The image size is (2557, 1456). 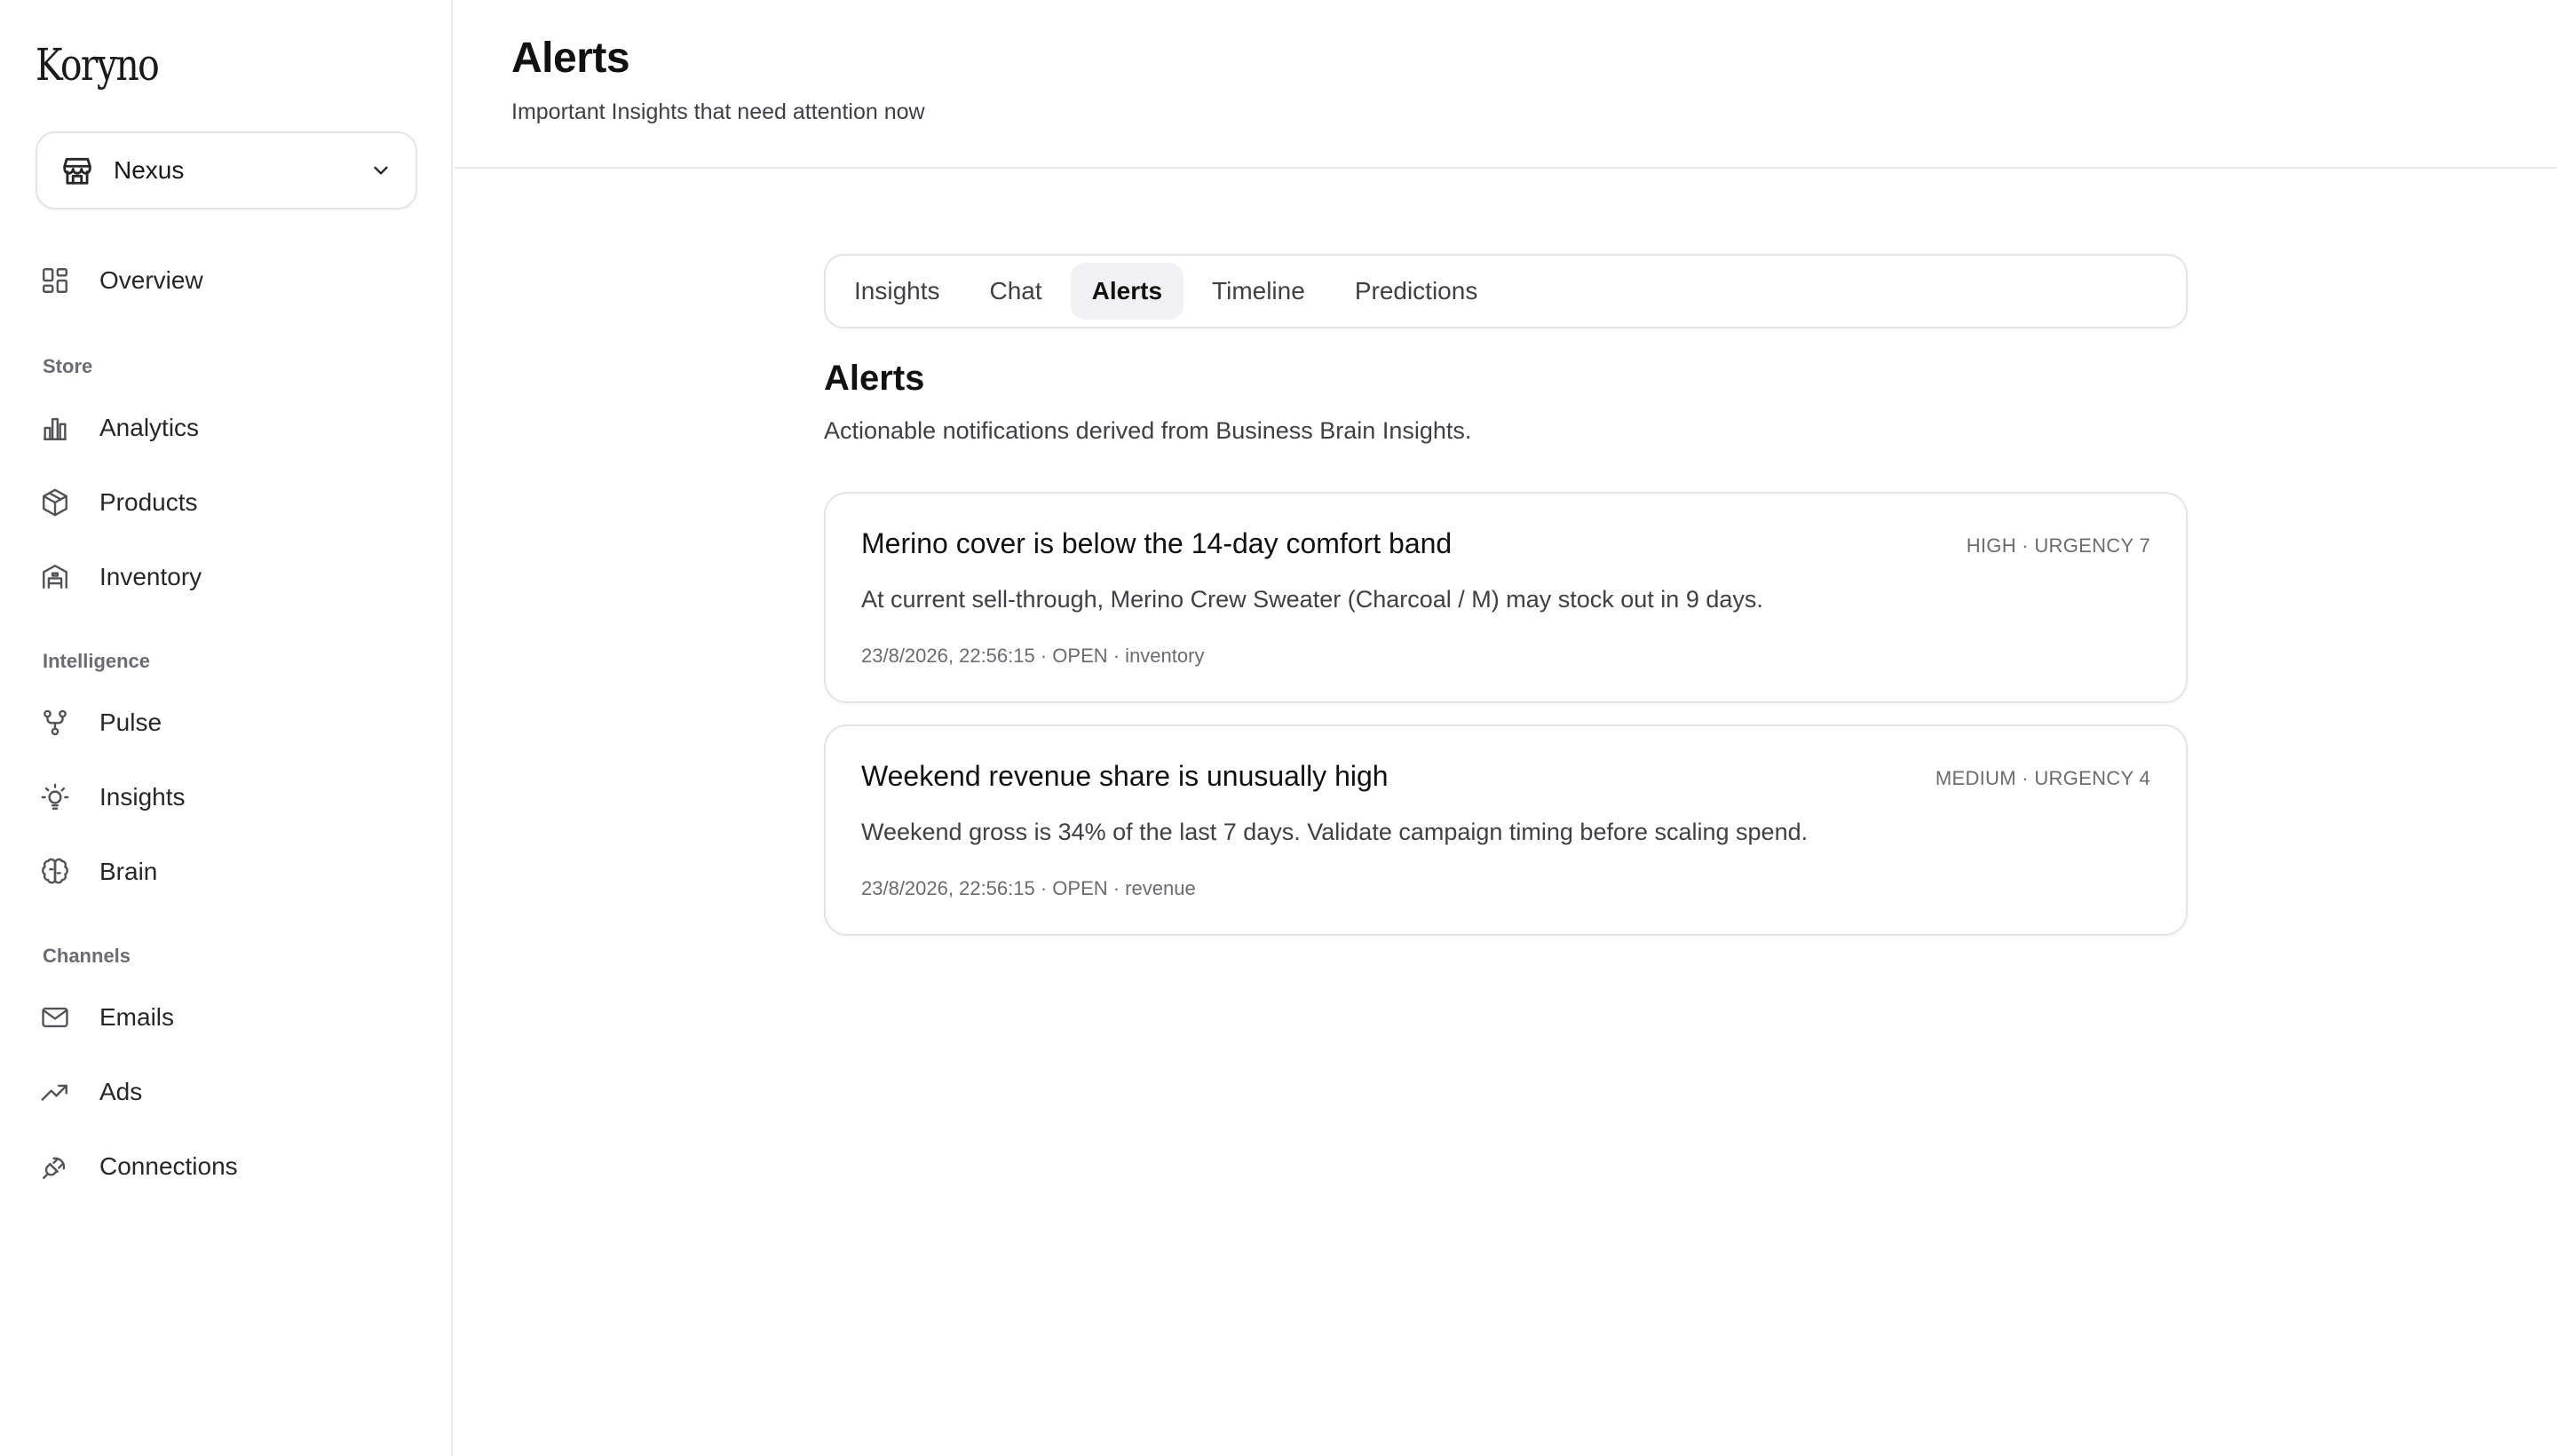 What do you see at coordinates (1417, 291) in the screenshot?
I see `tab-predictions: Predictions` at bounding box center [1417, 291].